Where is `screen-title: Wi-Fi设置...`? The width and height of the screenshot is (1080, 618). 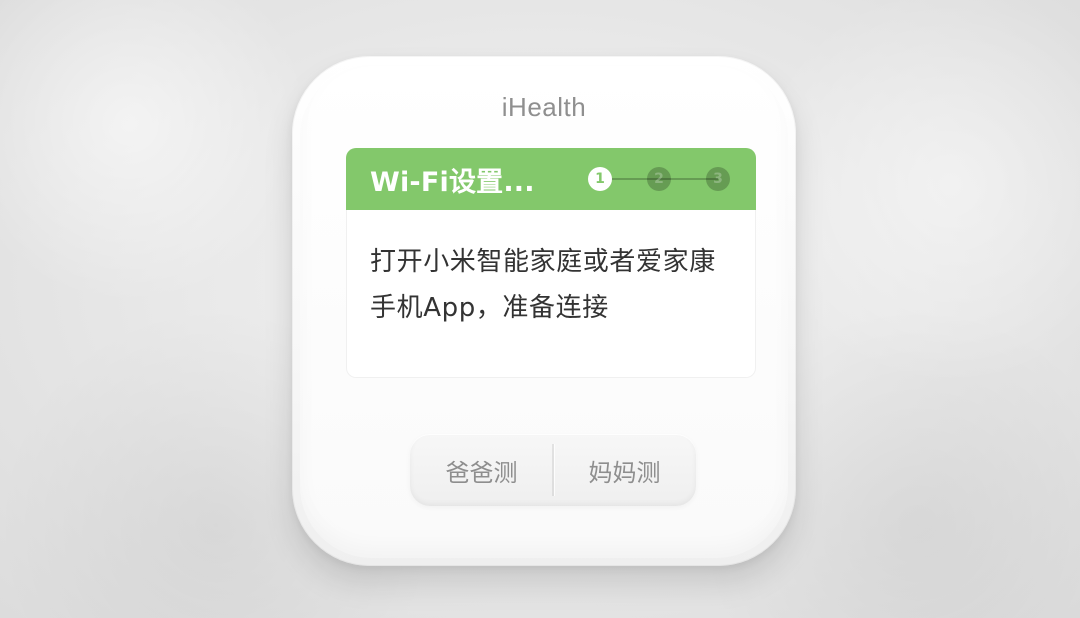
screen-title: Wi-Fi设置... is located at coordinates (452, 182).